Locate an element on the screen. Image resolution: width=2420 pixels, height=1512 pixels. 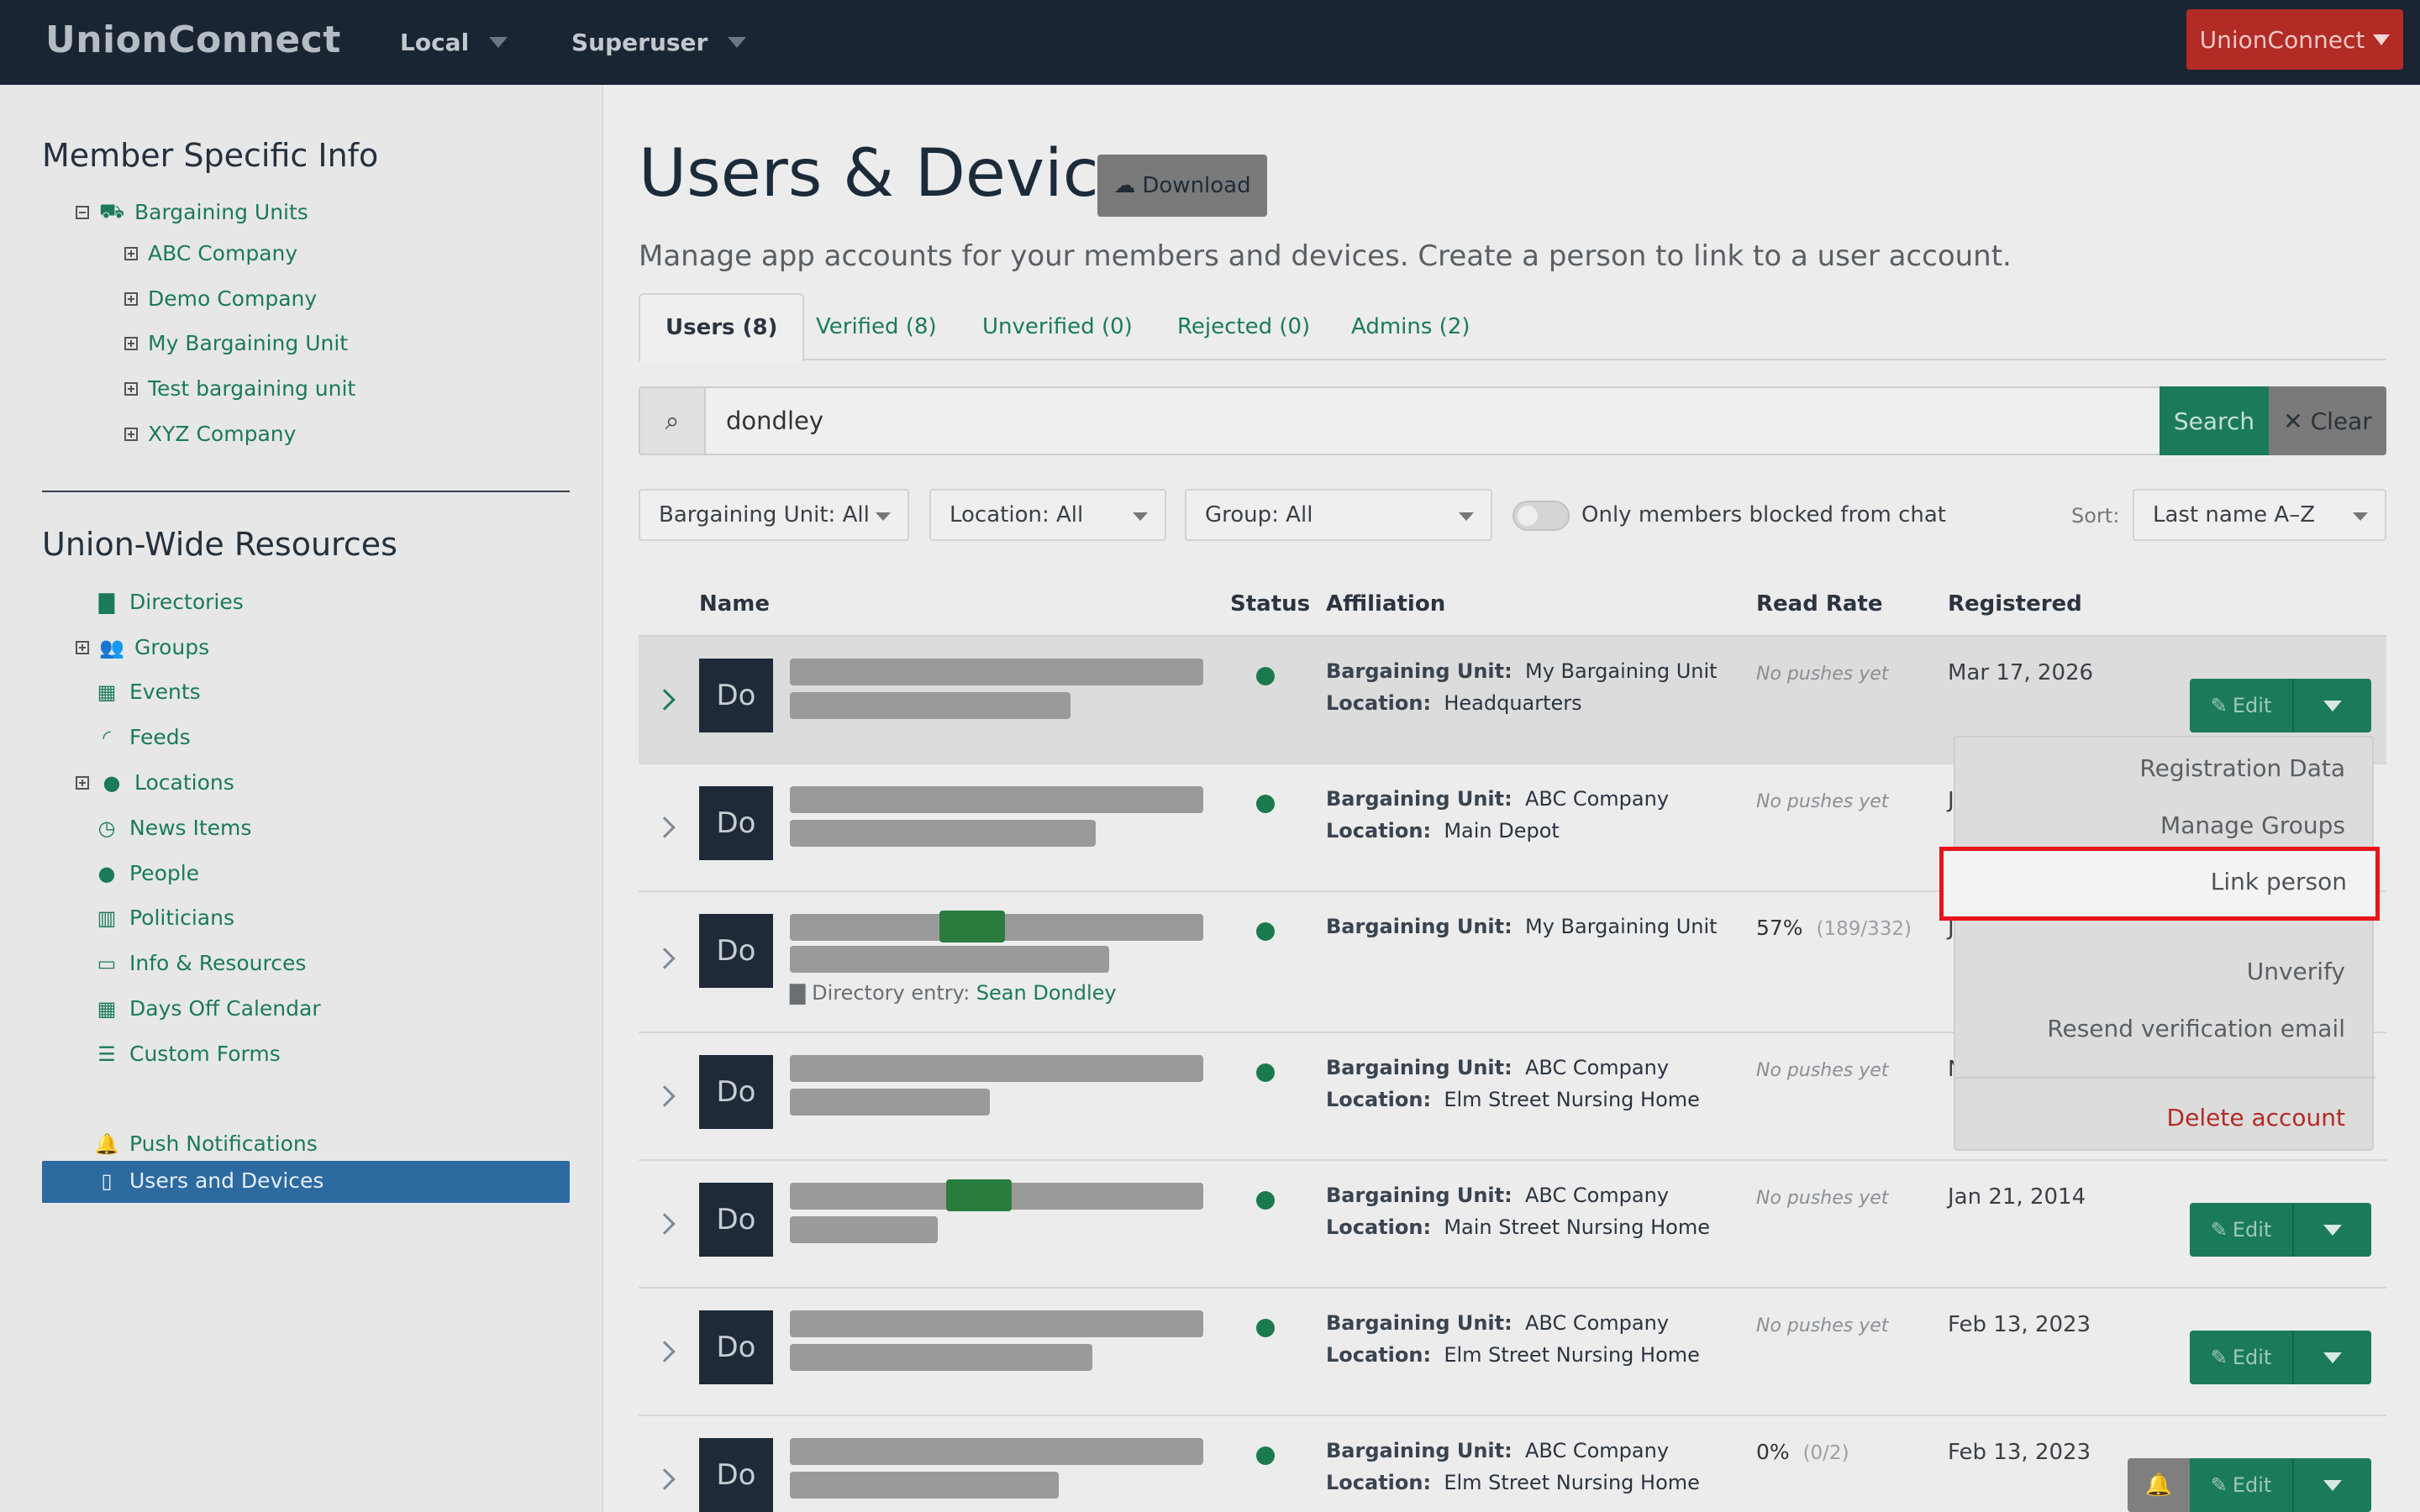
location-filter: Location: All is located at coordinates (1047, 515).